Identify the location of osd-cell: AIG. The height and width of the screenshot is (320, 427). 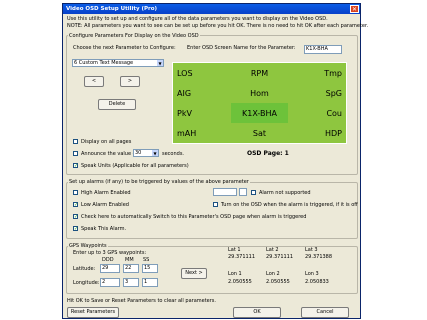
(202, 93).